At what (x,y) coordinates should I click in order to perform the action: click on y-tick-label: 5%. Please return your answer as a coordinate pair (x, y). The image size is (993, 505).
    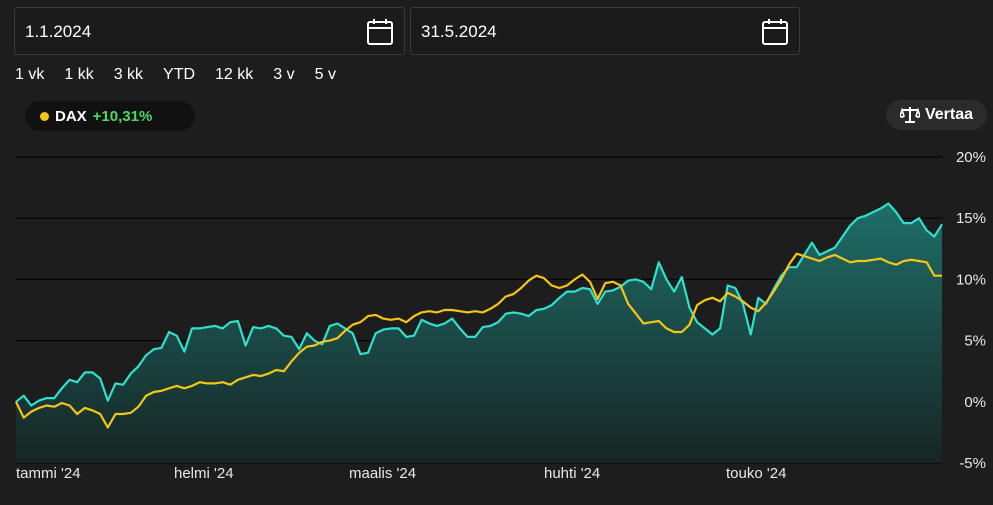
    Looking at the image, I should click on (975, 341).